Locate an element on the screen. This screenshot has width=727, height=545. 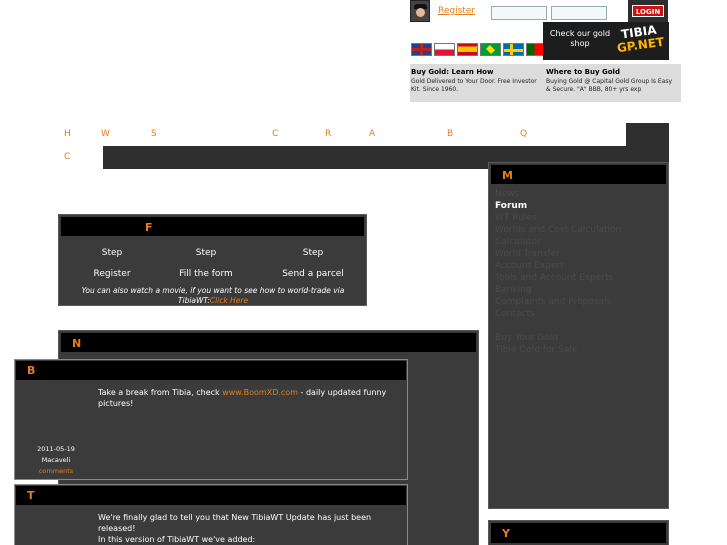
post-title: T is located at coordinates (31, 495).